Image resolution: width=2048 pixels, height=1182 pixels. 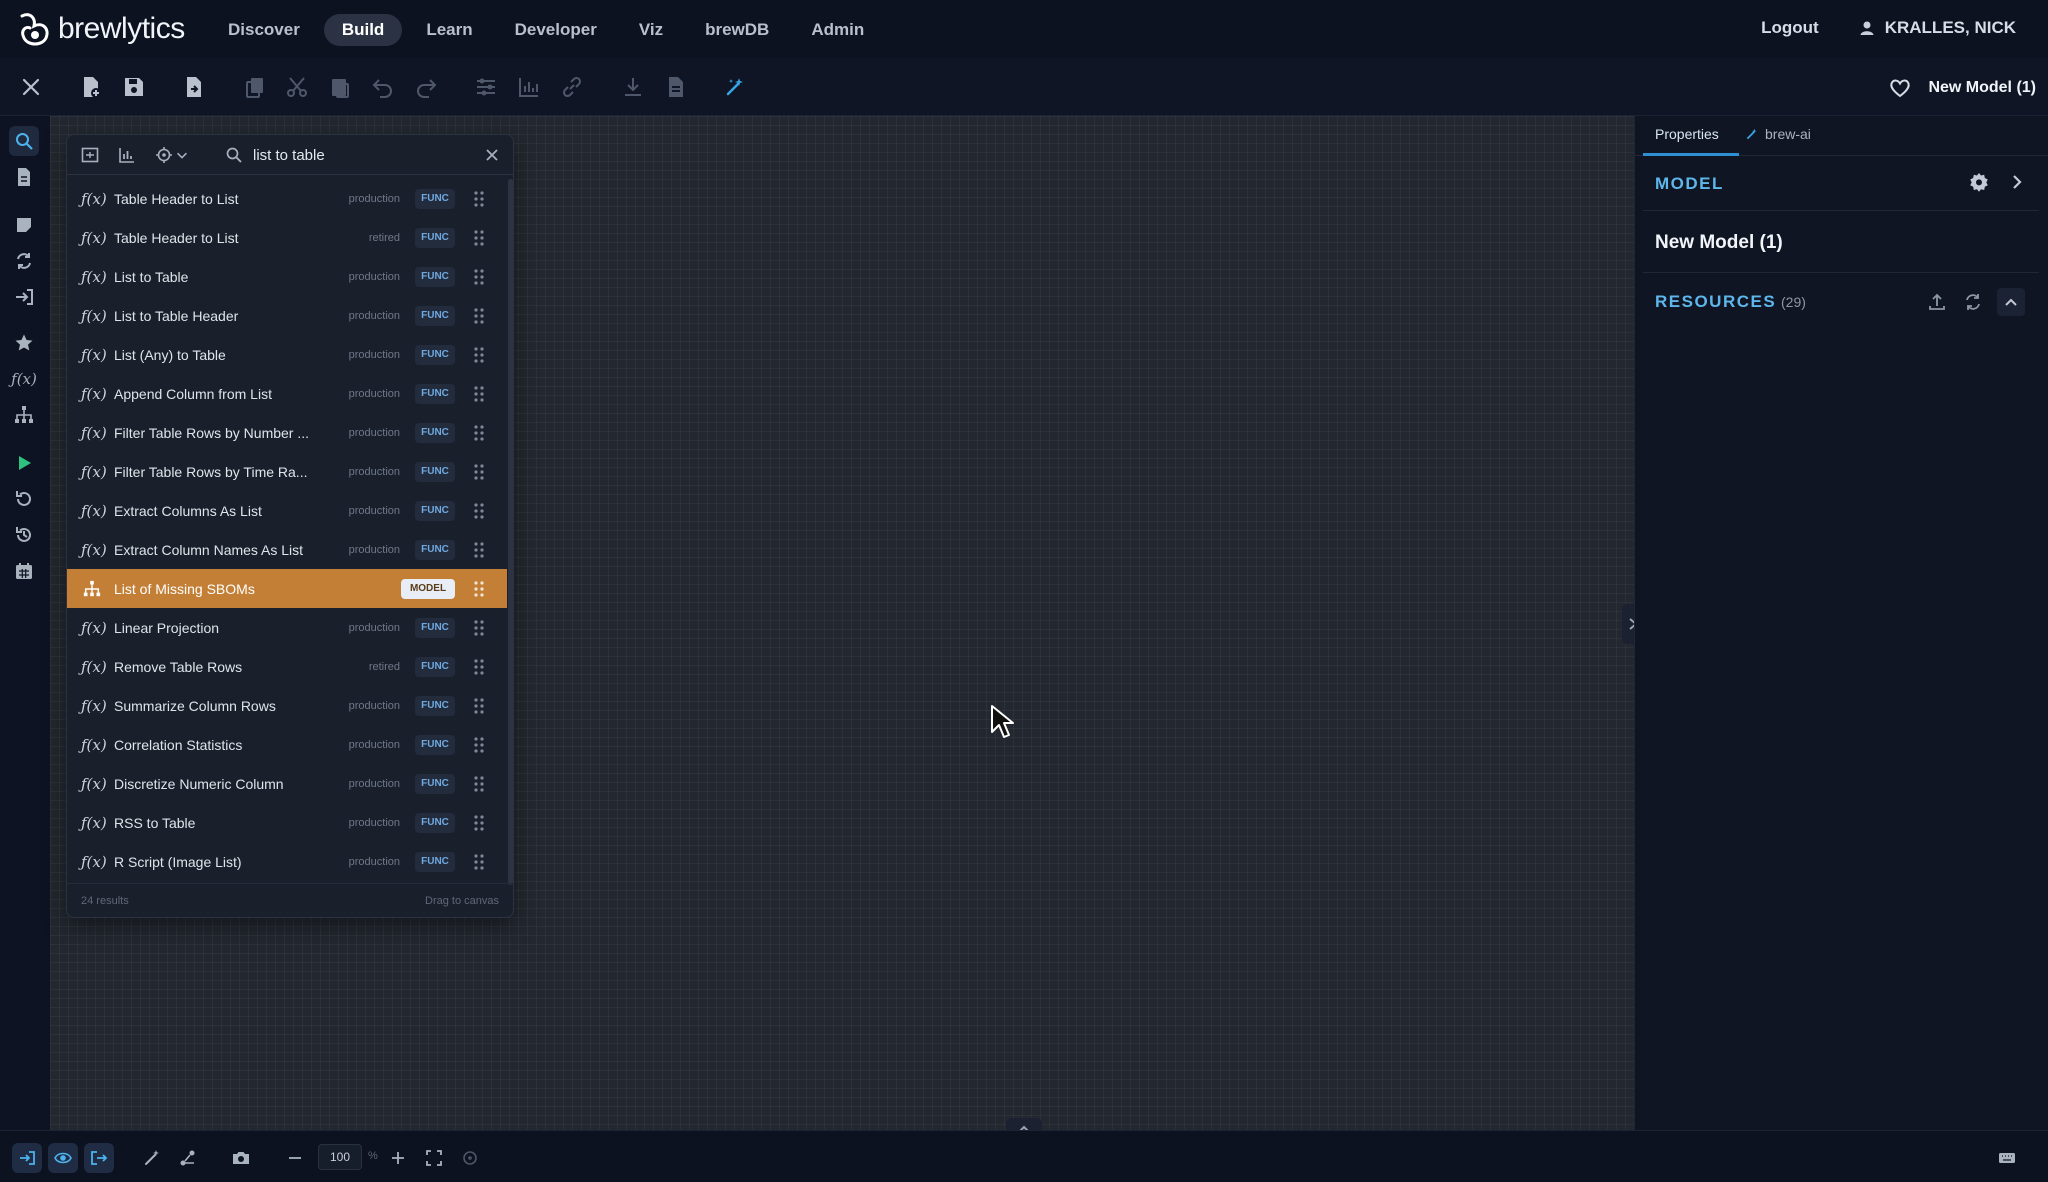 I want to click on search-input, so click(x=353, y=155).